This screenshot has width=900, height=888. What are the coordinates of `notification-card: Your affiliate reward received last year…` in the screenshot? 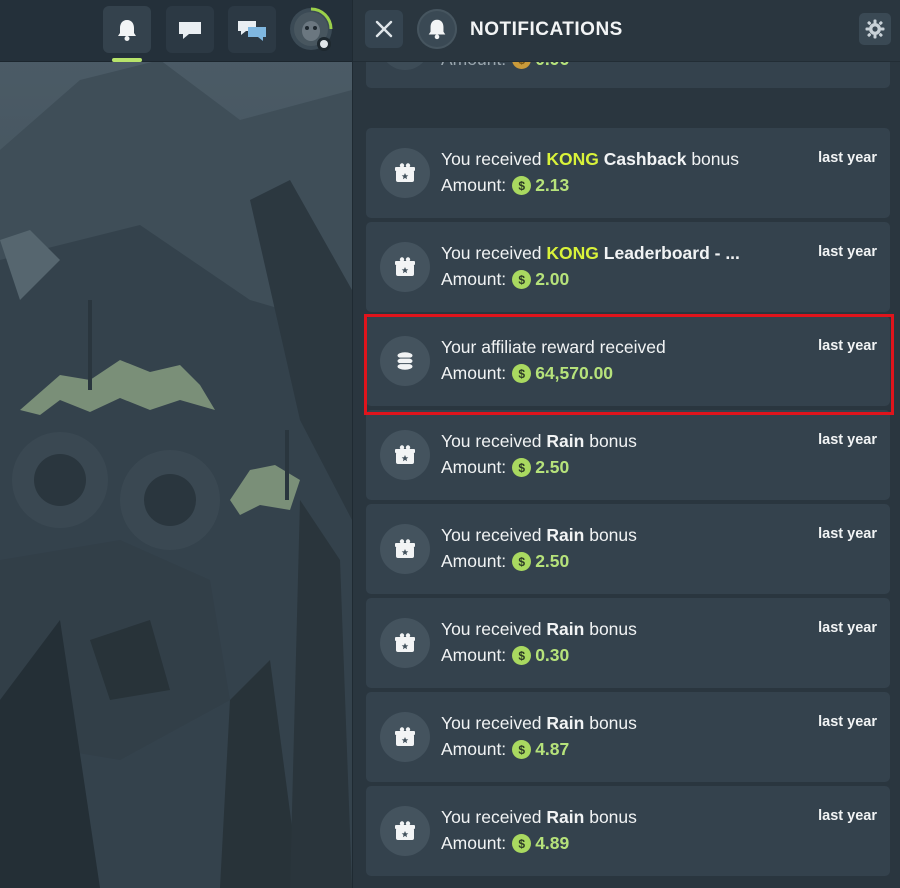 It's located at (628, 361).